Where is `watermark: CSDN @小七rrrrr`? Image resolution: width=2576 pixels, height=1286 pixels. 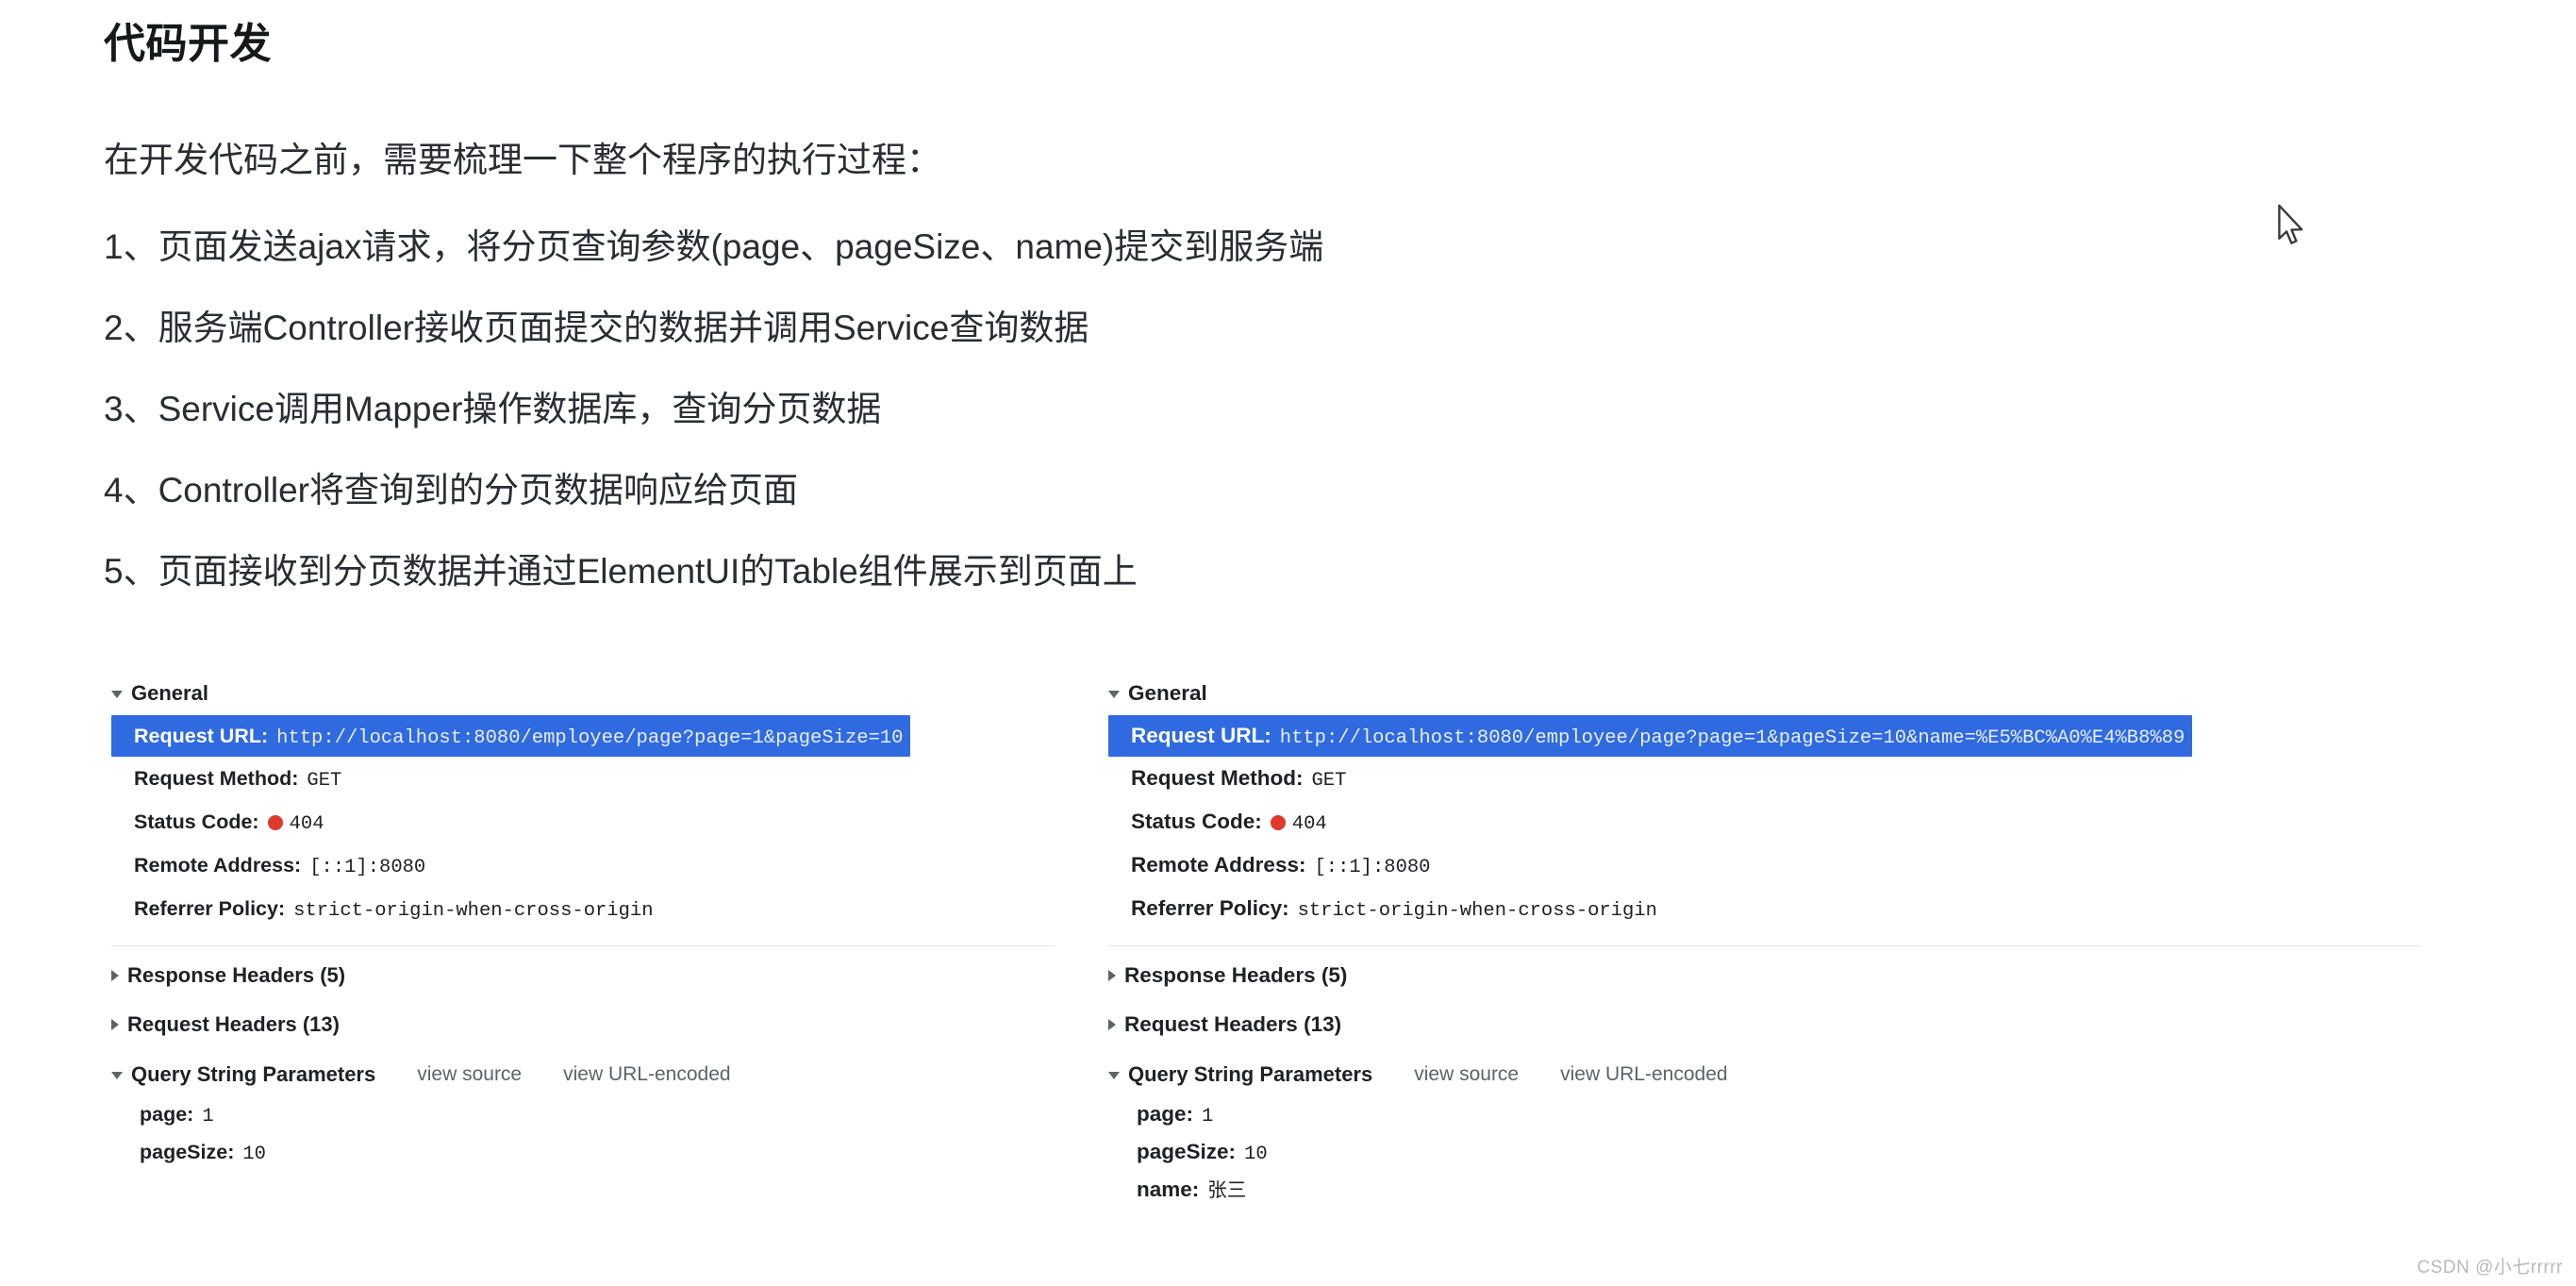
watermark: CSDN @小七rrrrr is located at coordinates (2490, 1268).